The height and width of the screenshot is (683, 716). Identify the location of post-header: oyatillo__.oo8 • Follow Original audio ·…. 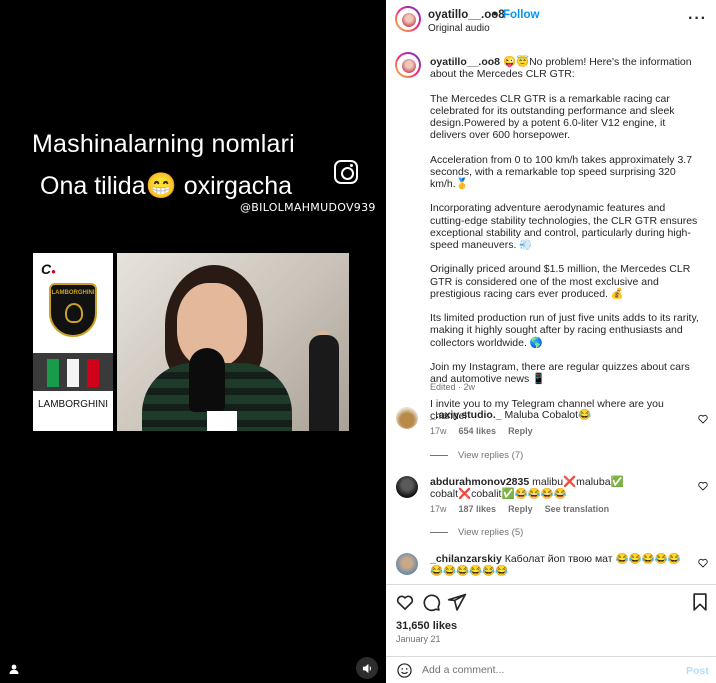
(551, 18).